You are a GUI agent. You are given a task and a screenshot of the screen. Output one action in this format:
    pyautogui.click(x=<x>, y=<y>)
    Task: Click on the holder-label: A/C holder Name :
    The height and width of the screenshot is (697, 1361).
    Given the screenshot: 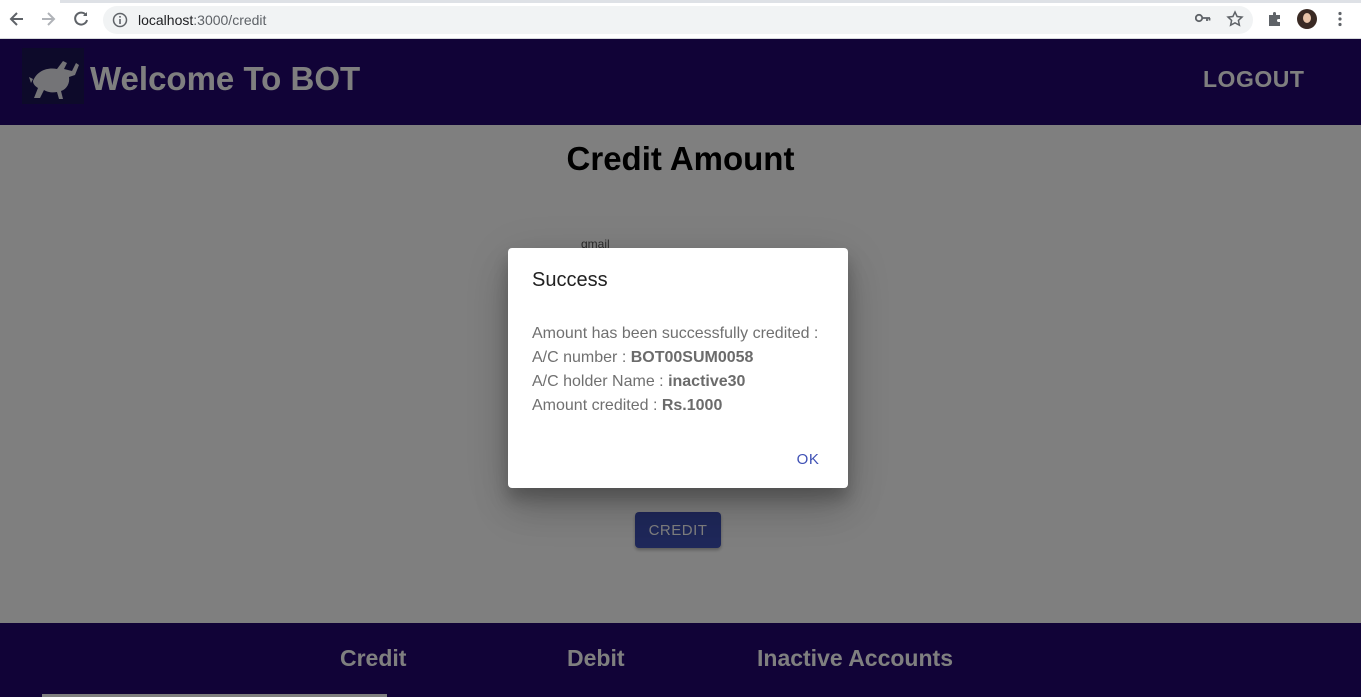 What is the action you would take?
    pyautogui.click(x=600, y=381)
    